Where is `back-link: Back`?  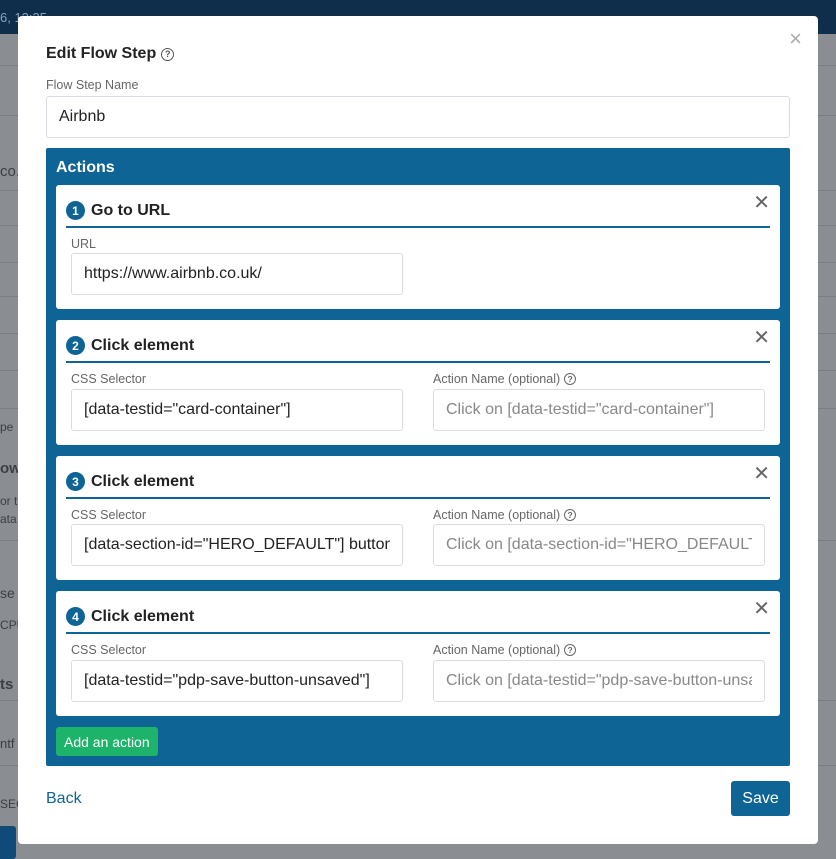 back-link: Back is located at coordinates (64, 799).